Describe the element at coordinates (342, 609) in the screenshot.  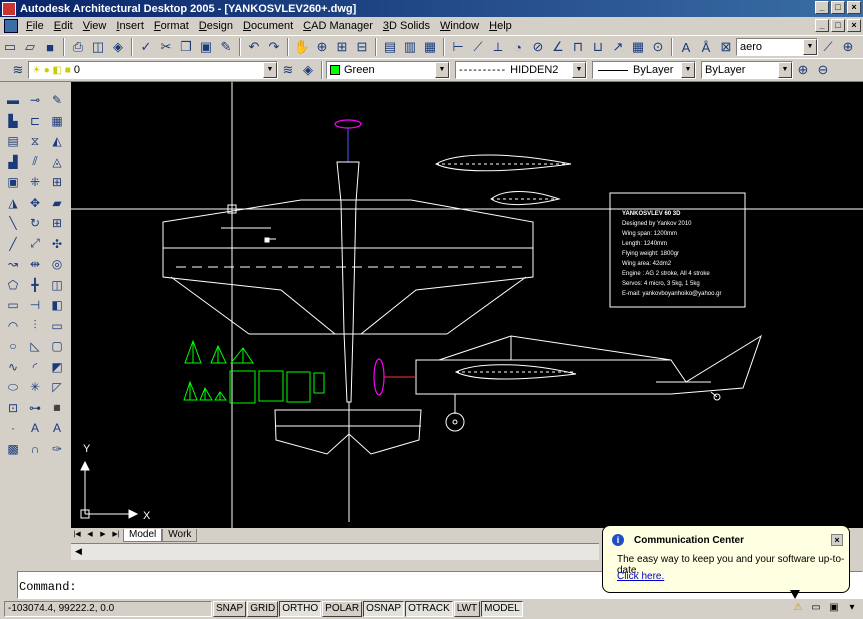
I see `polar-toggle: POLAR` at that location.